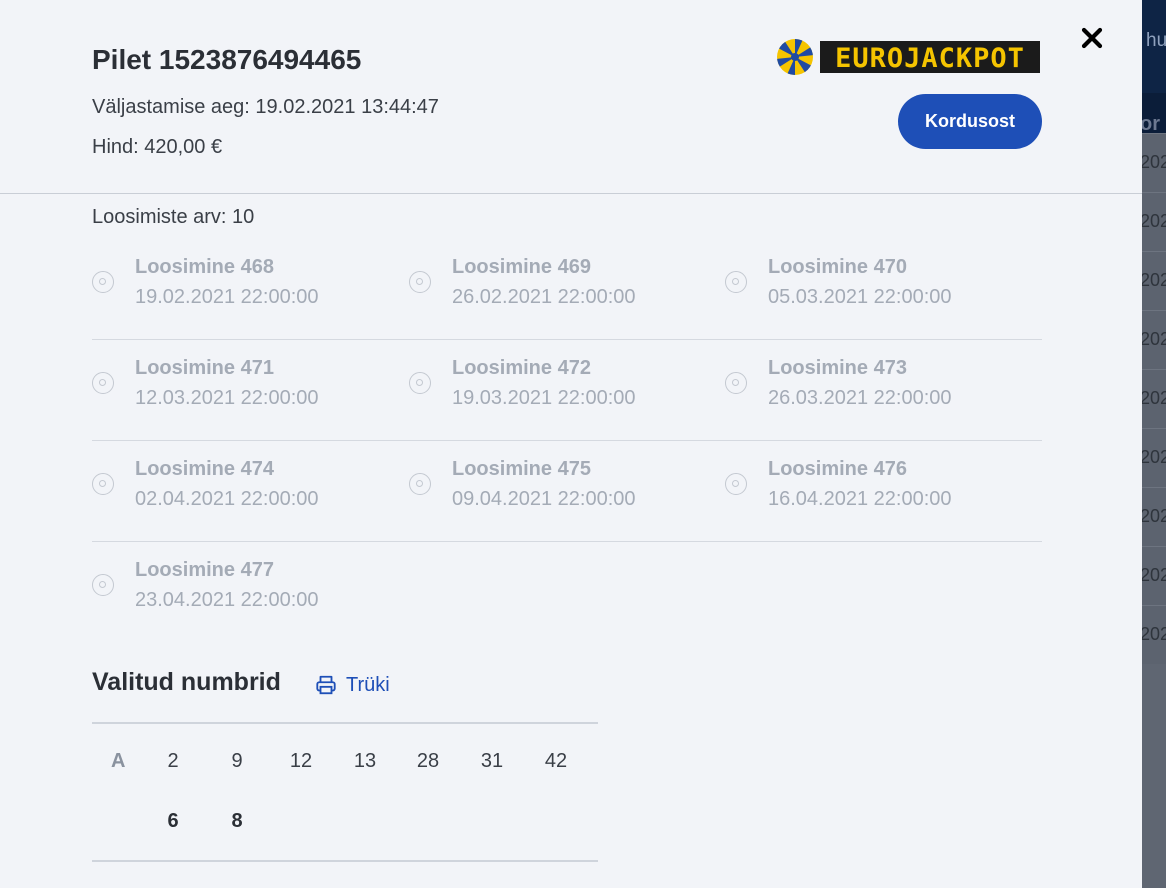  Describe the element at coordinates (204, 267) in the screenshot. I see `draw-name: Loosimine 468` at that location.